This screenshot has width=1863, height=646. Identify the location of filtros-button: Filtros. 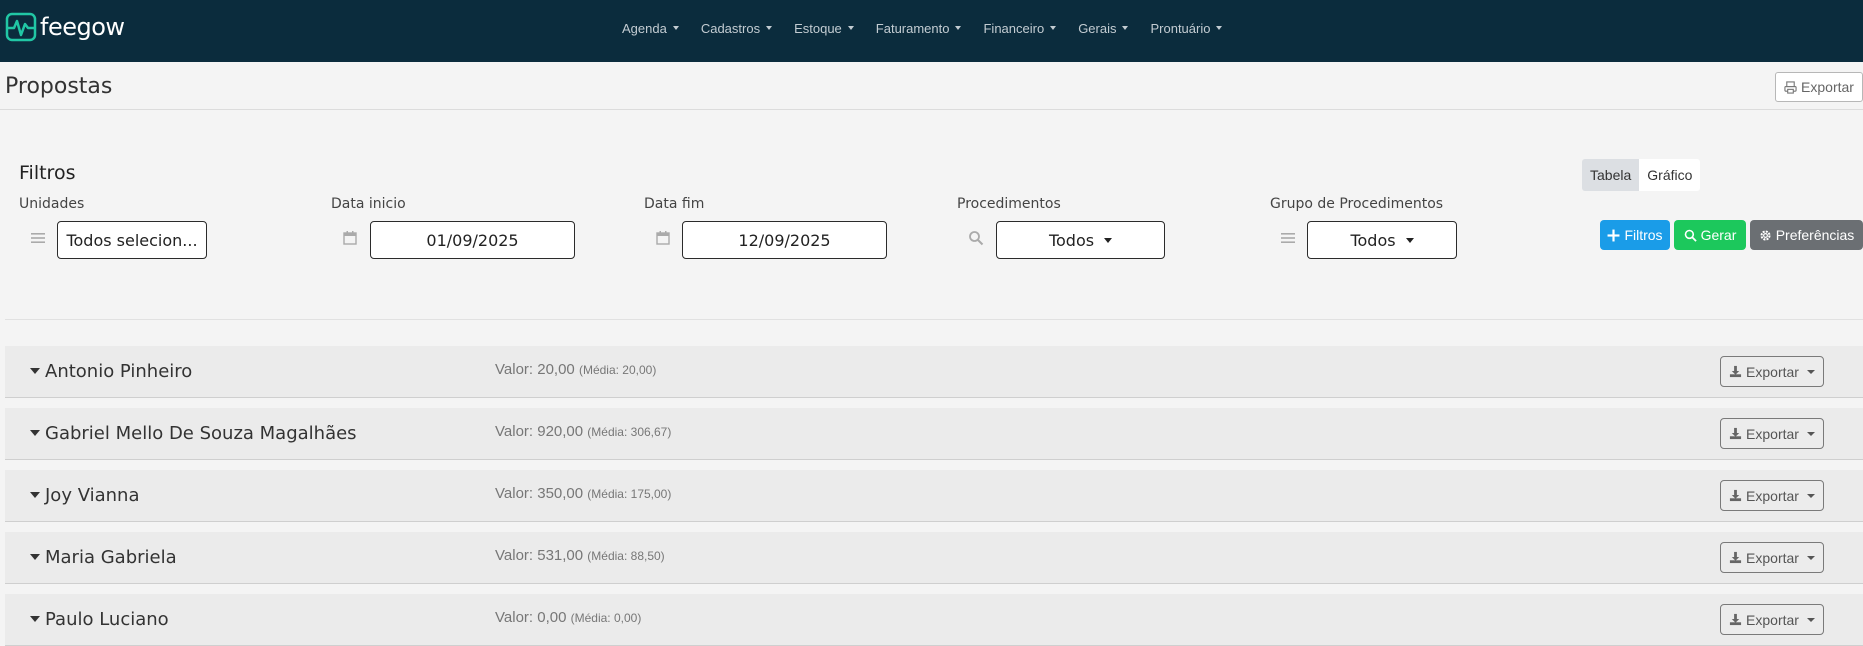
(1635, 235).